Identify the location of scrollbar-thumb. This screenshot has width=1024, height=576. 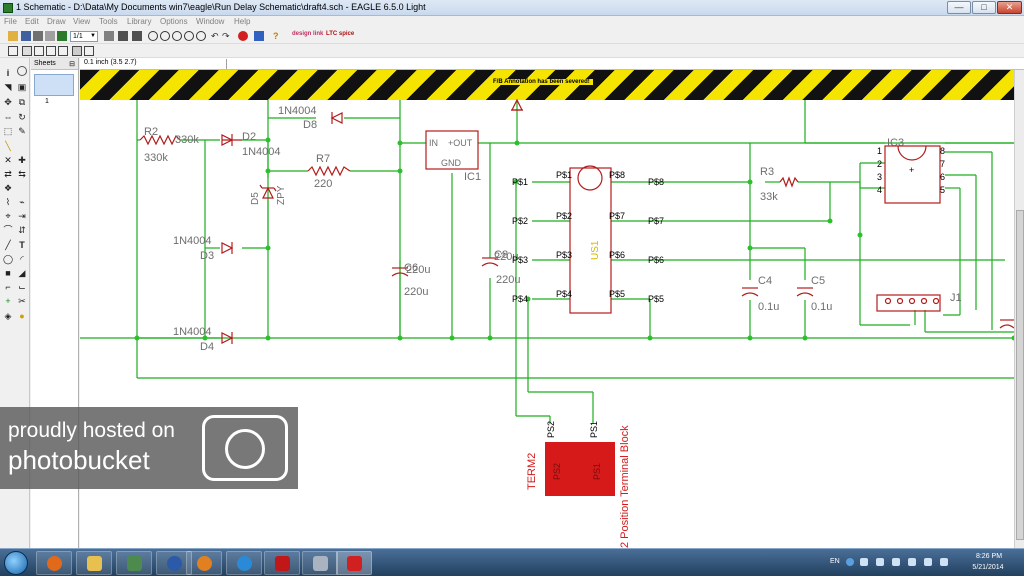
(1020, 375).